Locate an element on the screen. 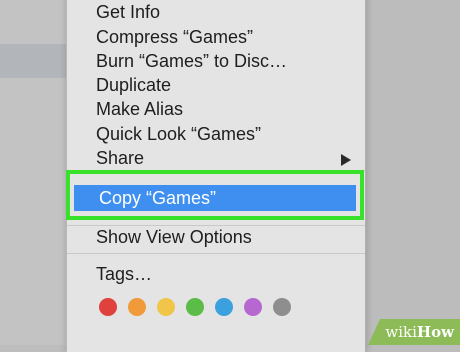 This screenshot has width=460, height=352. selected-row-background is located at coordinates (33, 61).